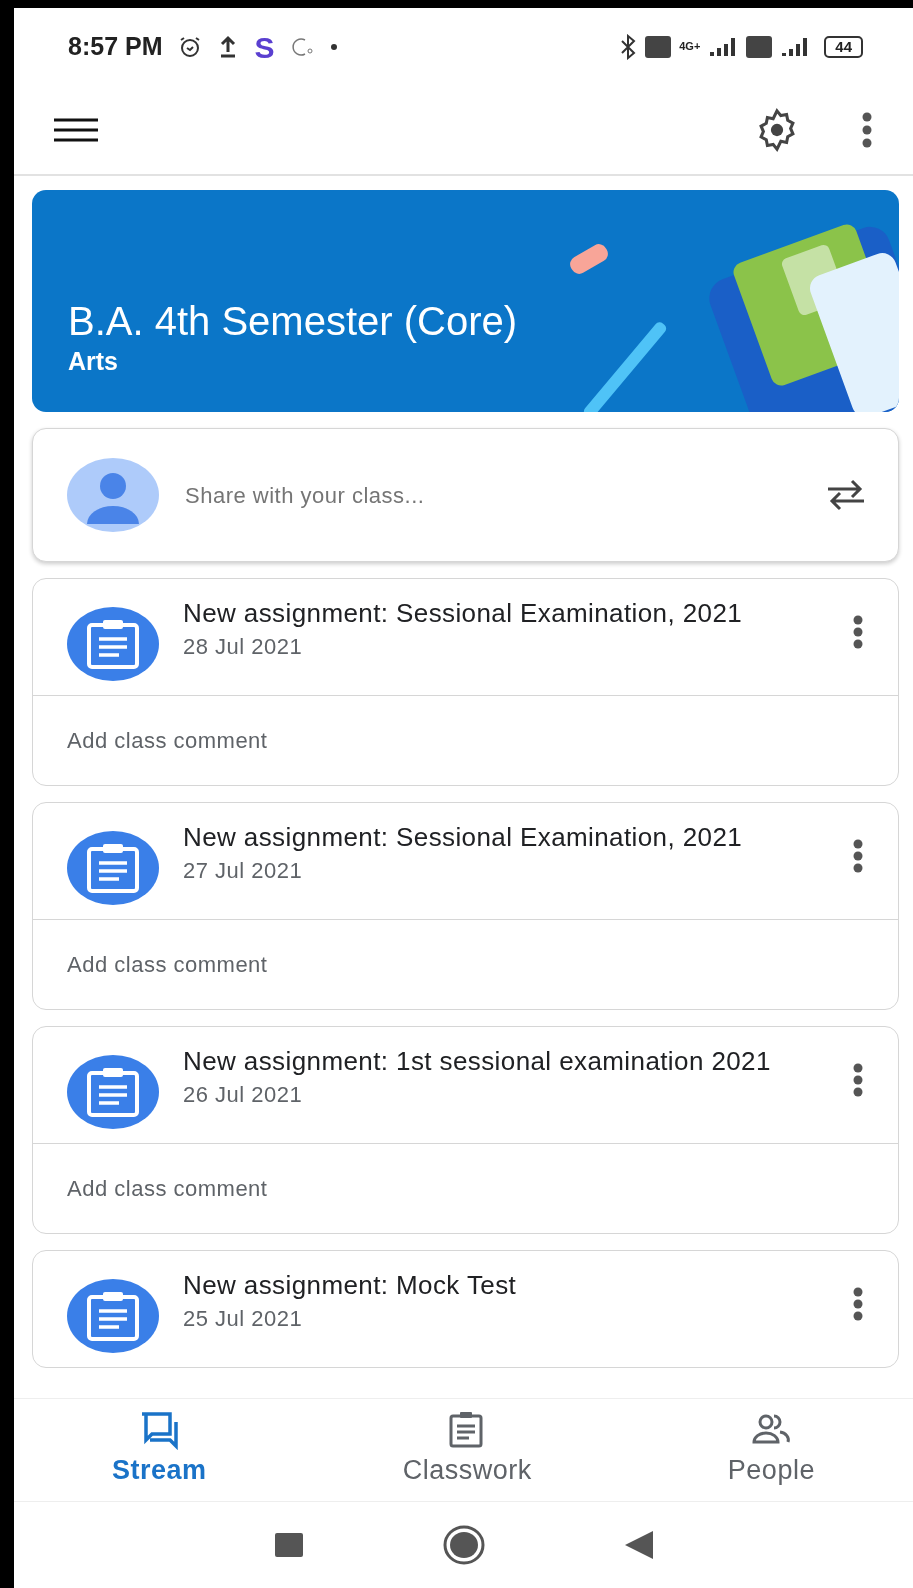 The height and width of the screenshot is (1588, 913). I want to click on battery-level: 44, so click(843, 47).